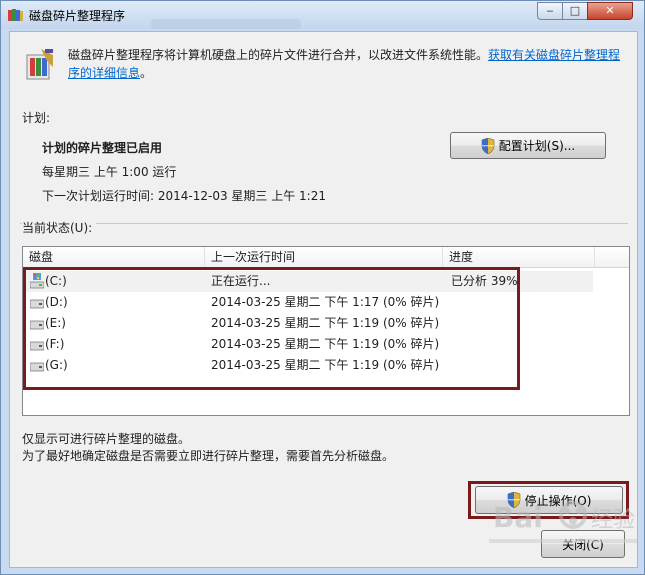 The height and width of the screenshot is (575, 645). What do you see at coordinates (324, 223) in the screenshot?
I see `separator-line` at bounding box center [324, 223].